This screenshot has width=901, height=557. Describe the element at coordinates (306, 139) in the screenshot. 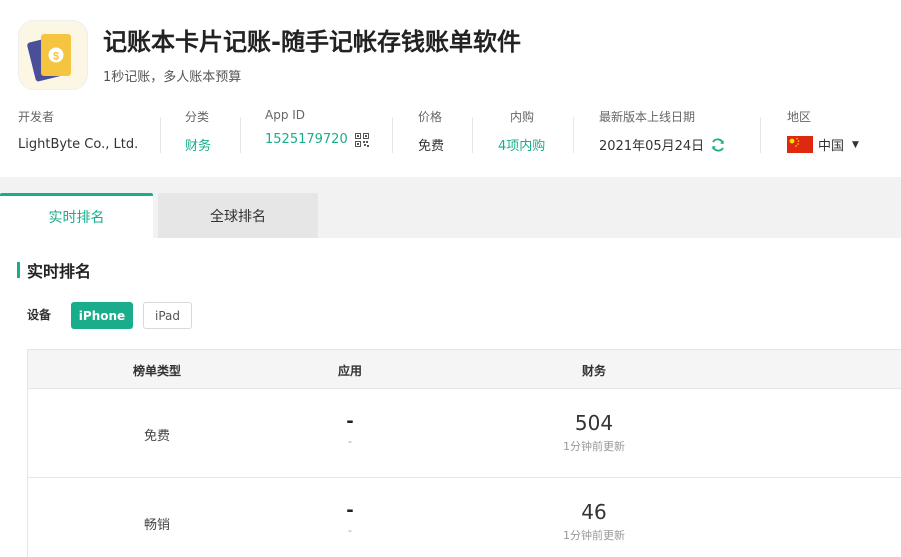

I see `appid-text: 1525179720` at that location.